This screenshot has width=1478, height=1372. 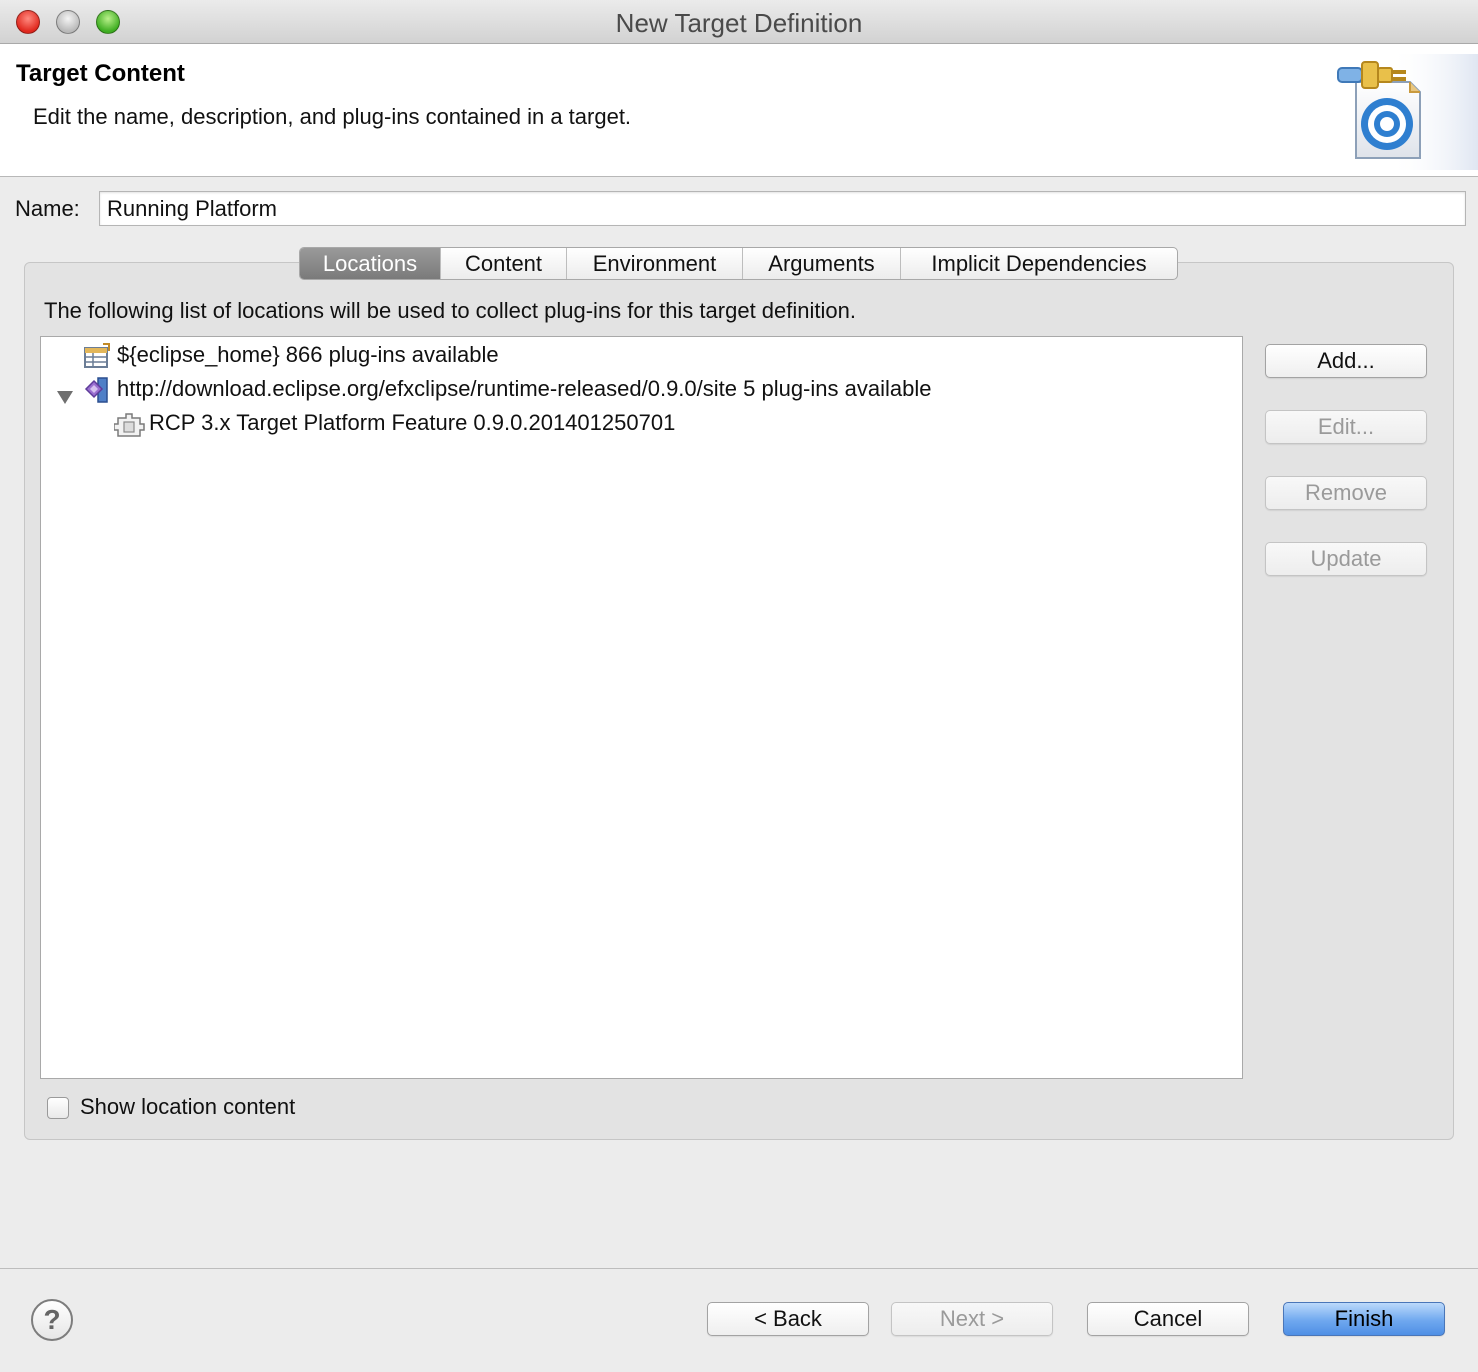 I want to click on tab-locations: Locations, so click(x=370, y=263).